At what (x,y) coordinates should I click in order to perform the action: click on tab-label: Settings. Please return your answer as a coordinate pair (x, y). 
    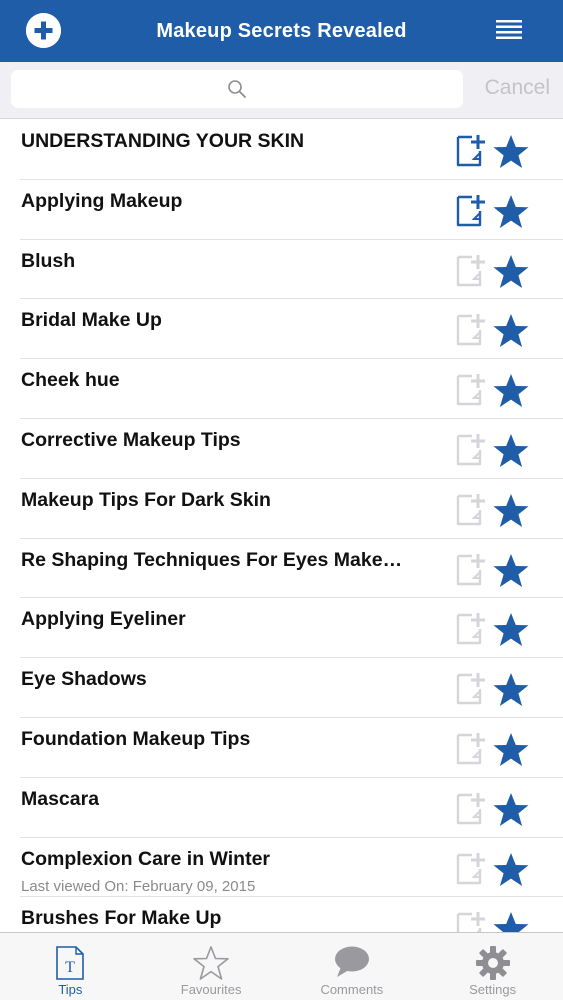
    Looking at the image, I should click on (493, 989).